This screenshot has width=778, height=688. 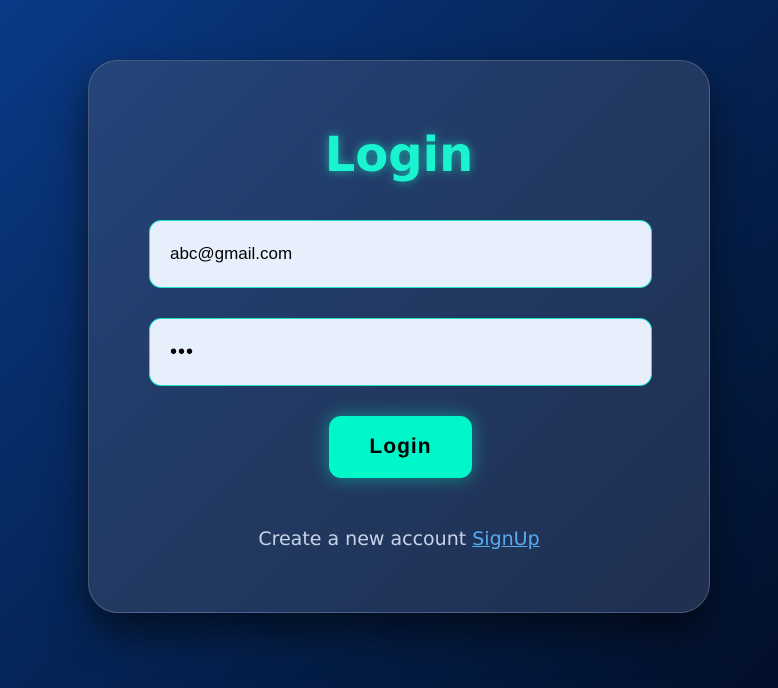 I want to click on signup-prompt-text: Create a new account, so click(x=362, y=539).